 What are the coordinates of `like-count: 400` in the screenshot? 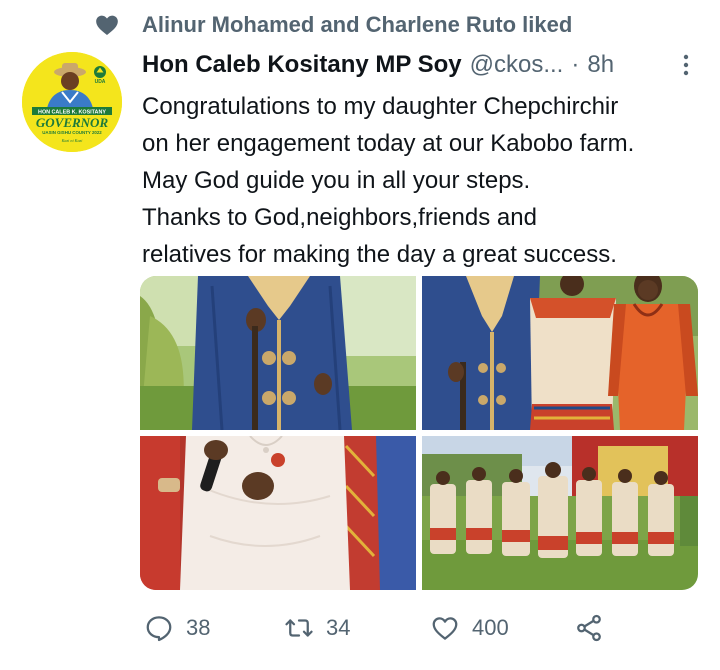 It's located at (490, 627).